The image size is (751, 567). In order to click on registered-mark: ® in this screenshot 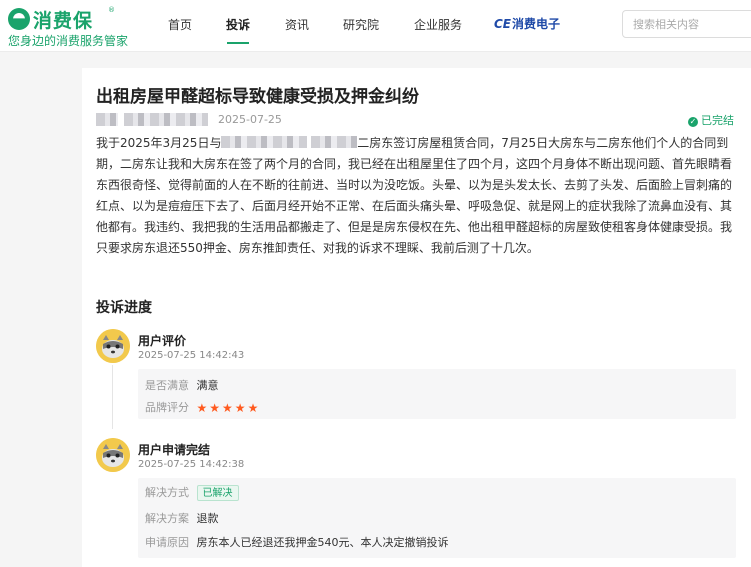, I will do `click(111, 10)`.